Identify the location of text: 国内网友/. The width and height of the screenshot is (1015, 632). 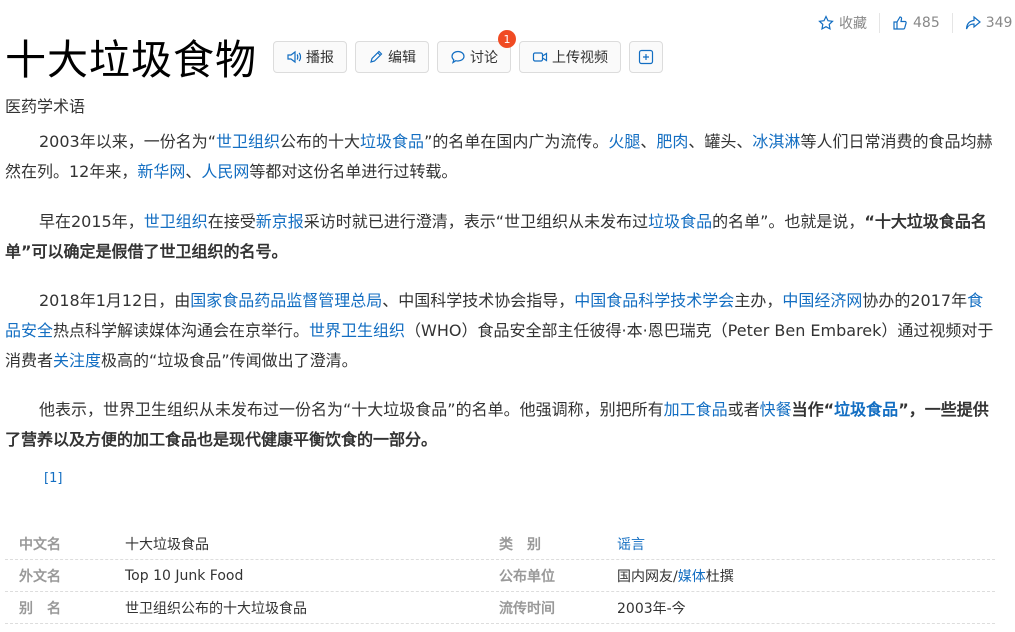
(647, 576).